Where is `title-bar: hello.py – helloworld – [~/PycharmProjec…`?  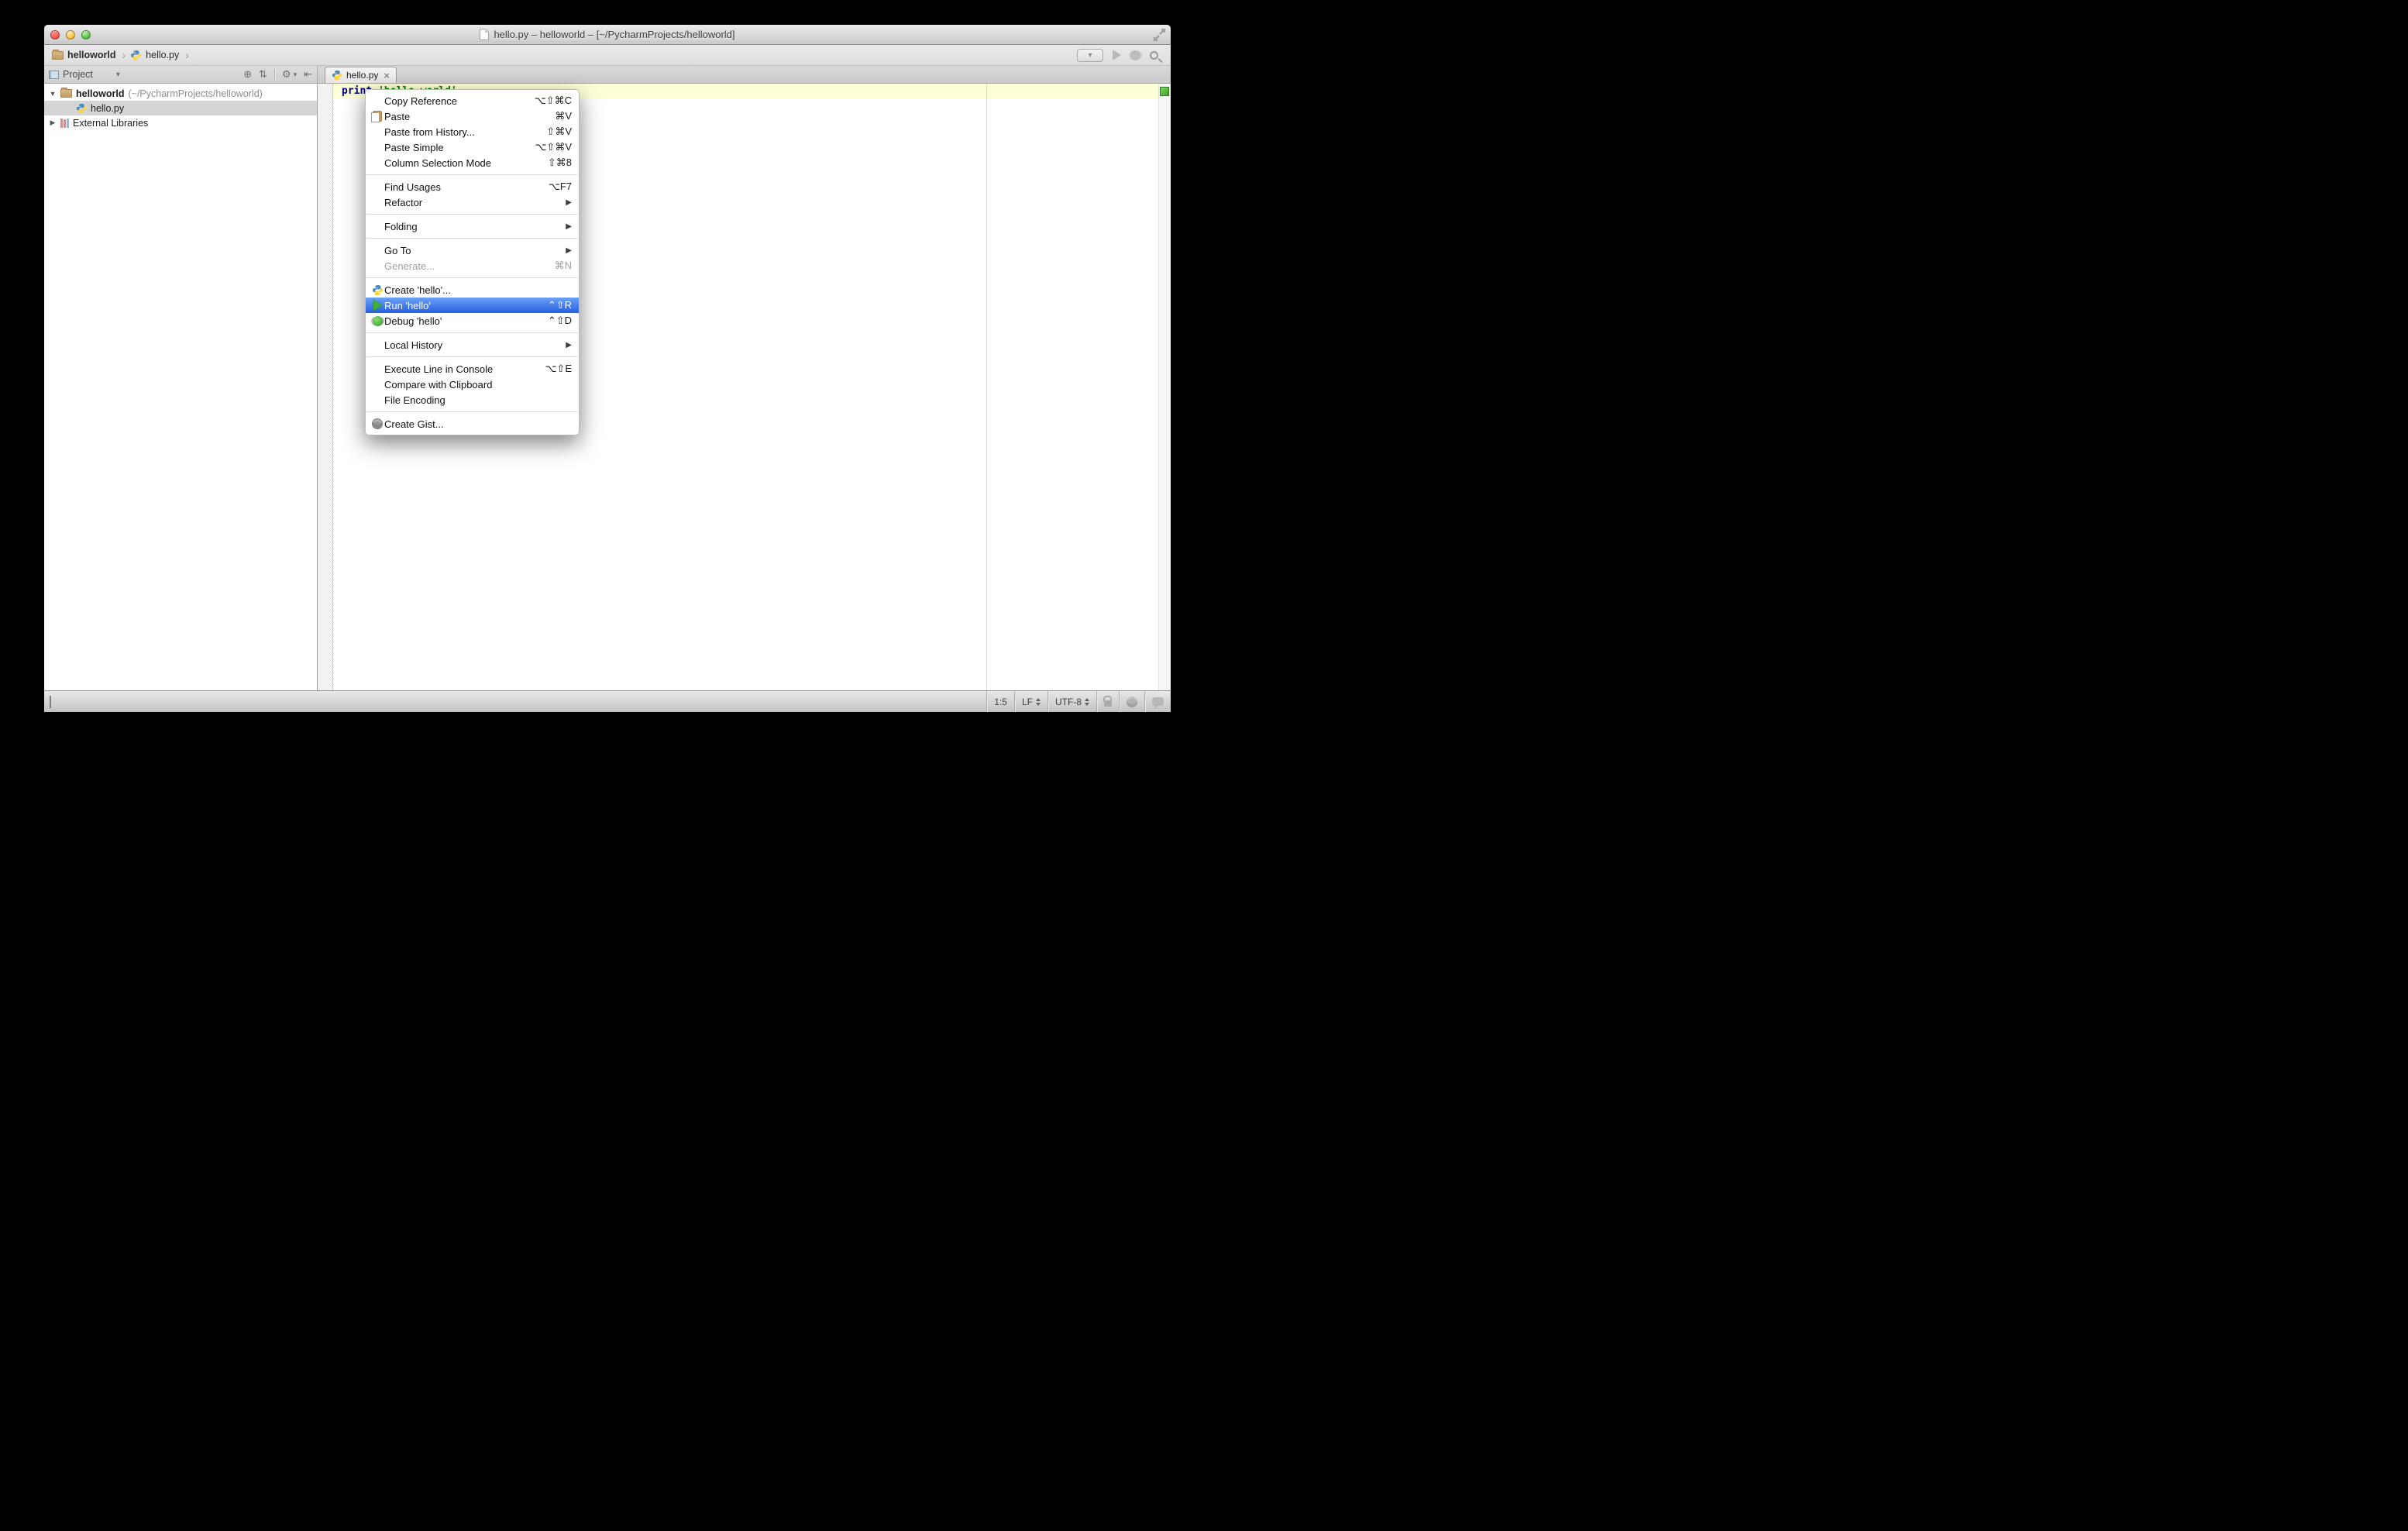
title-bar: hello.py – helloworld – [~/PycharmProjec… is located at coordinates (607, 35).